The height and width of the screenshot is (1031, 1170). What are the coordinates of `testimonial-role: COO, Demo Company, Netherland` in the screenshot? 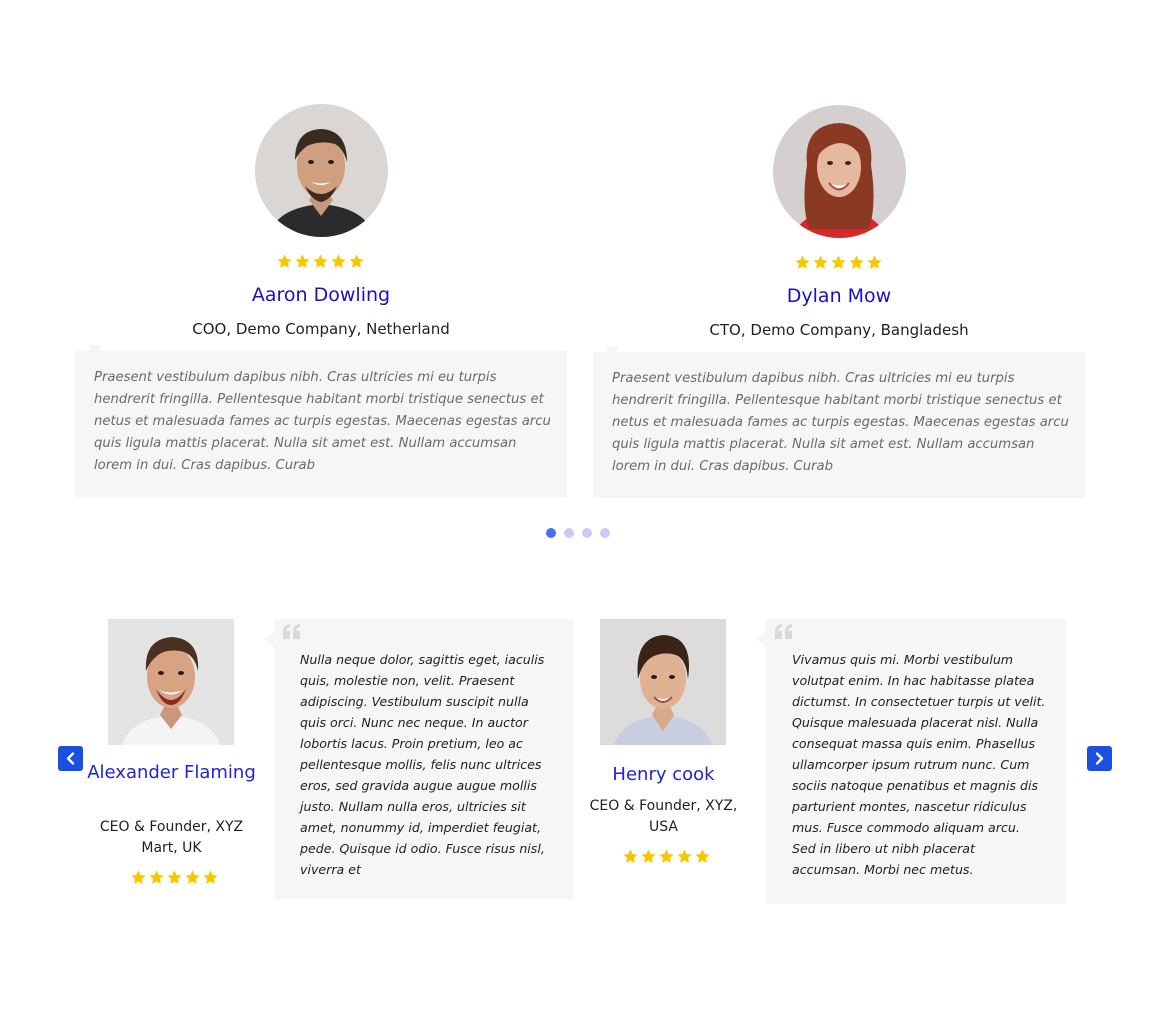 It's located at (321, 329).